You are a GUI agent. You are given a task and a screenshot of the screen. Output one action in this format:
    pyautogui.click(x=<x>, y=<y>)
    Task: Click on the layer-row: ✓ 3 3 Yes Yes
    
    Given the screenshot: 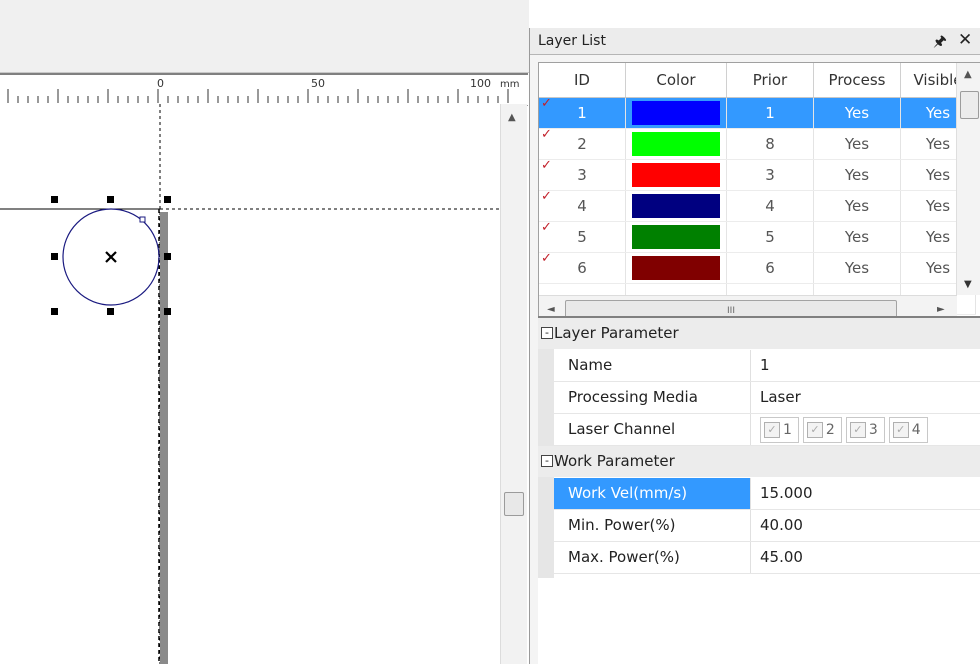 What is the action you would take?
    pyautogui.click(x=757, y=174)
    